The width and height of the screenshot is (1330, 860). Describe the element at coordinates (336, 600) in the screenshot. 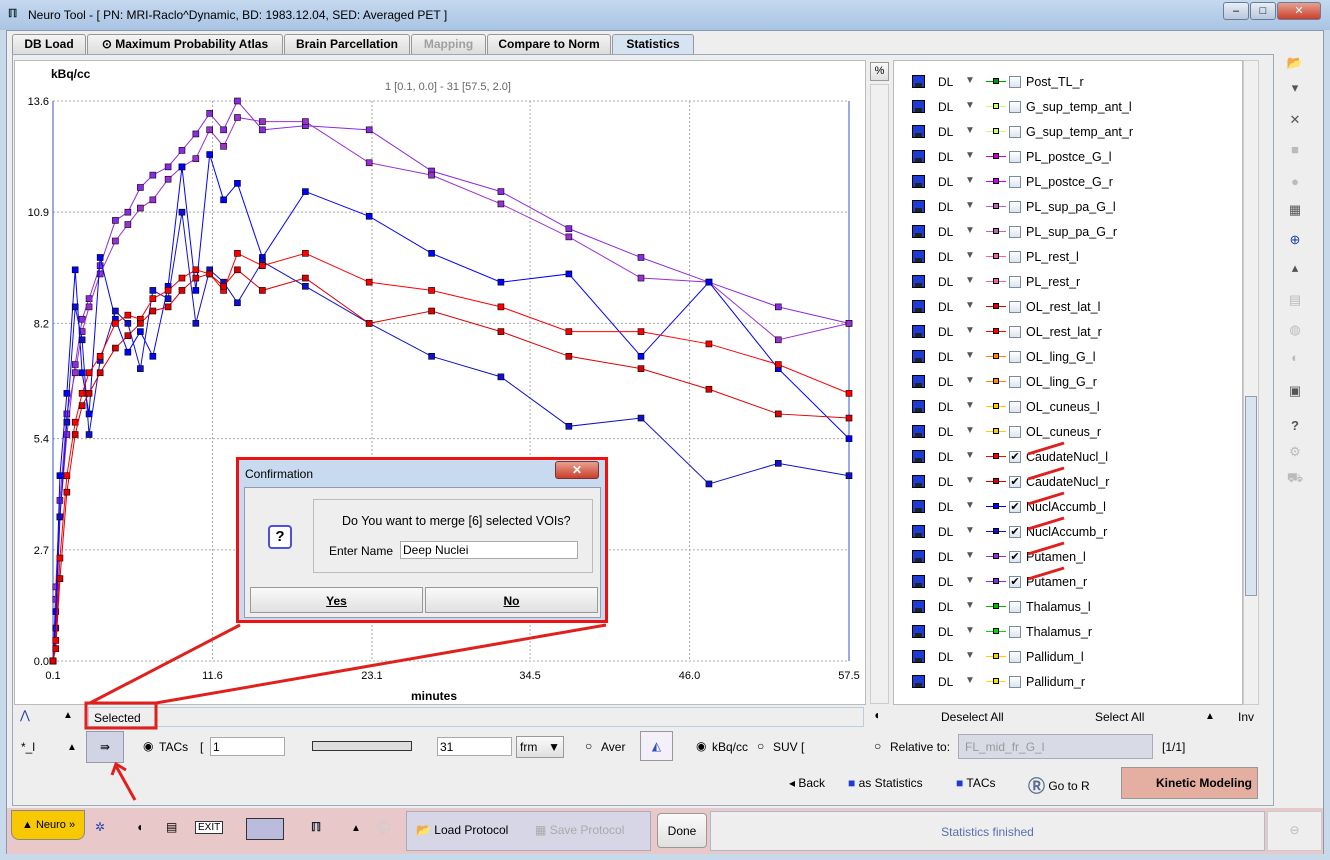

I see `yes-button: Yes` at that location.